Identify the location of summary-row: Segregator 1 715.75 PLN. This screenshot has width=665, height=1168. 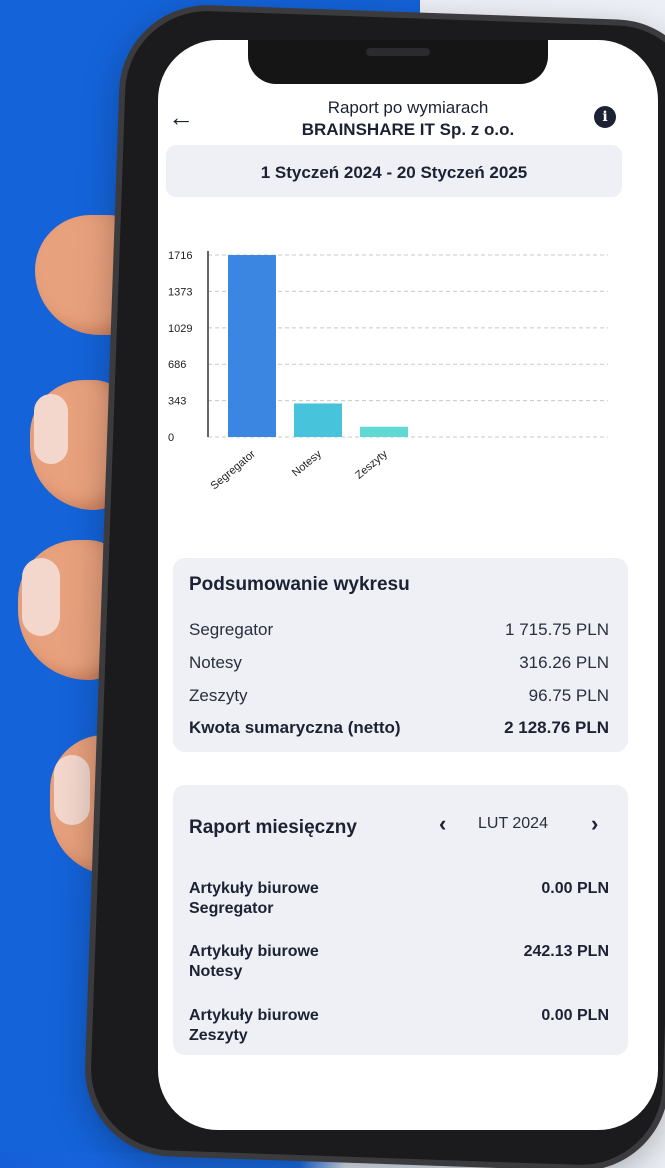
(399, 630).